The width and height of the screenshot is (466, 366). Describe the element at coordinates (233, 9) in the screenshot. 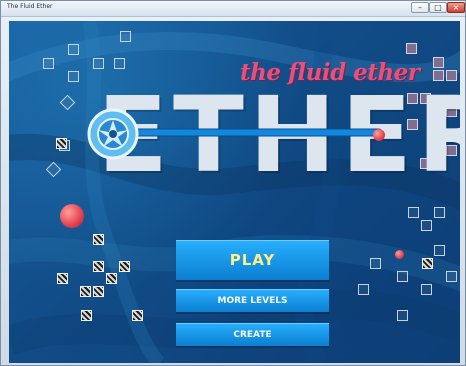

I see `title-bar: The Fluid Ether – □ ×` at that location.